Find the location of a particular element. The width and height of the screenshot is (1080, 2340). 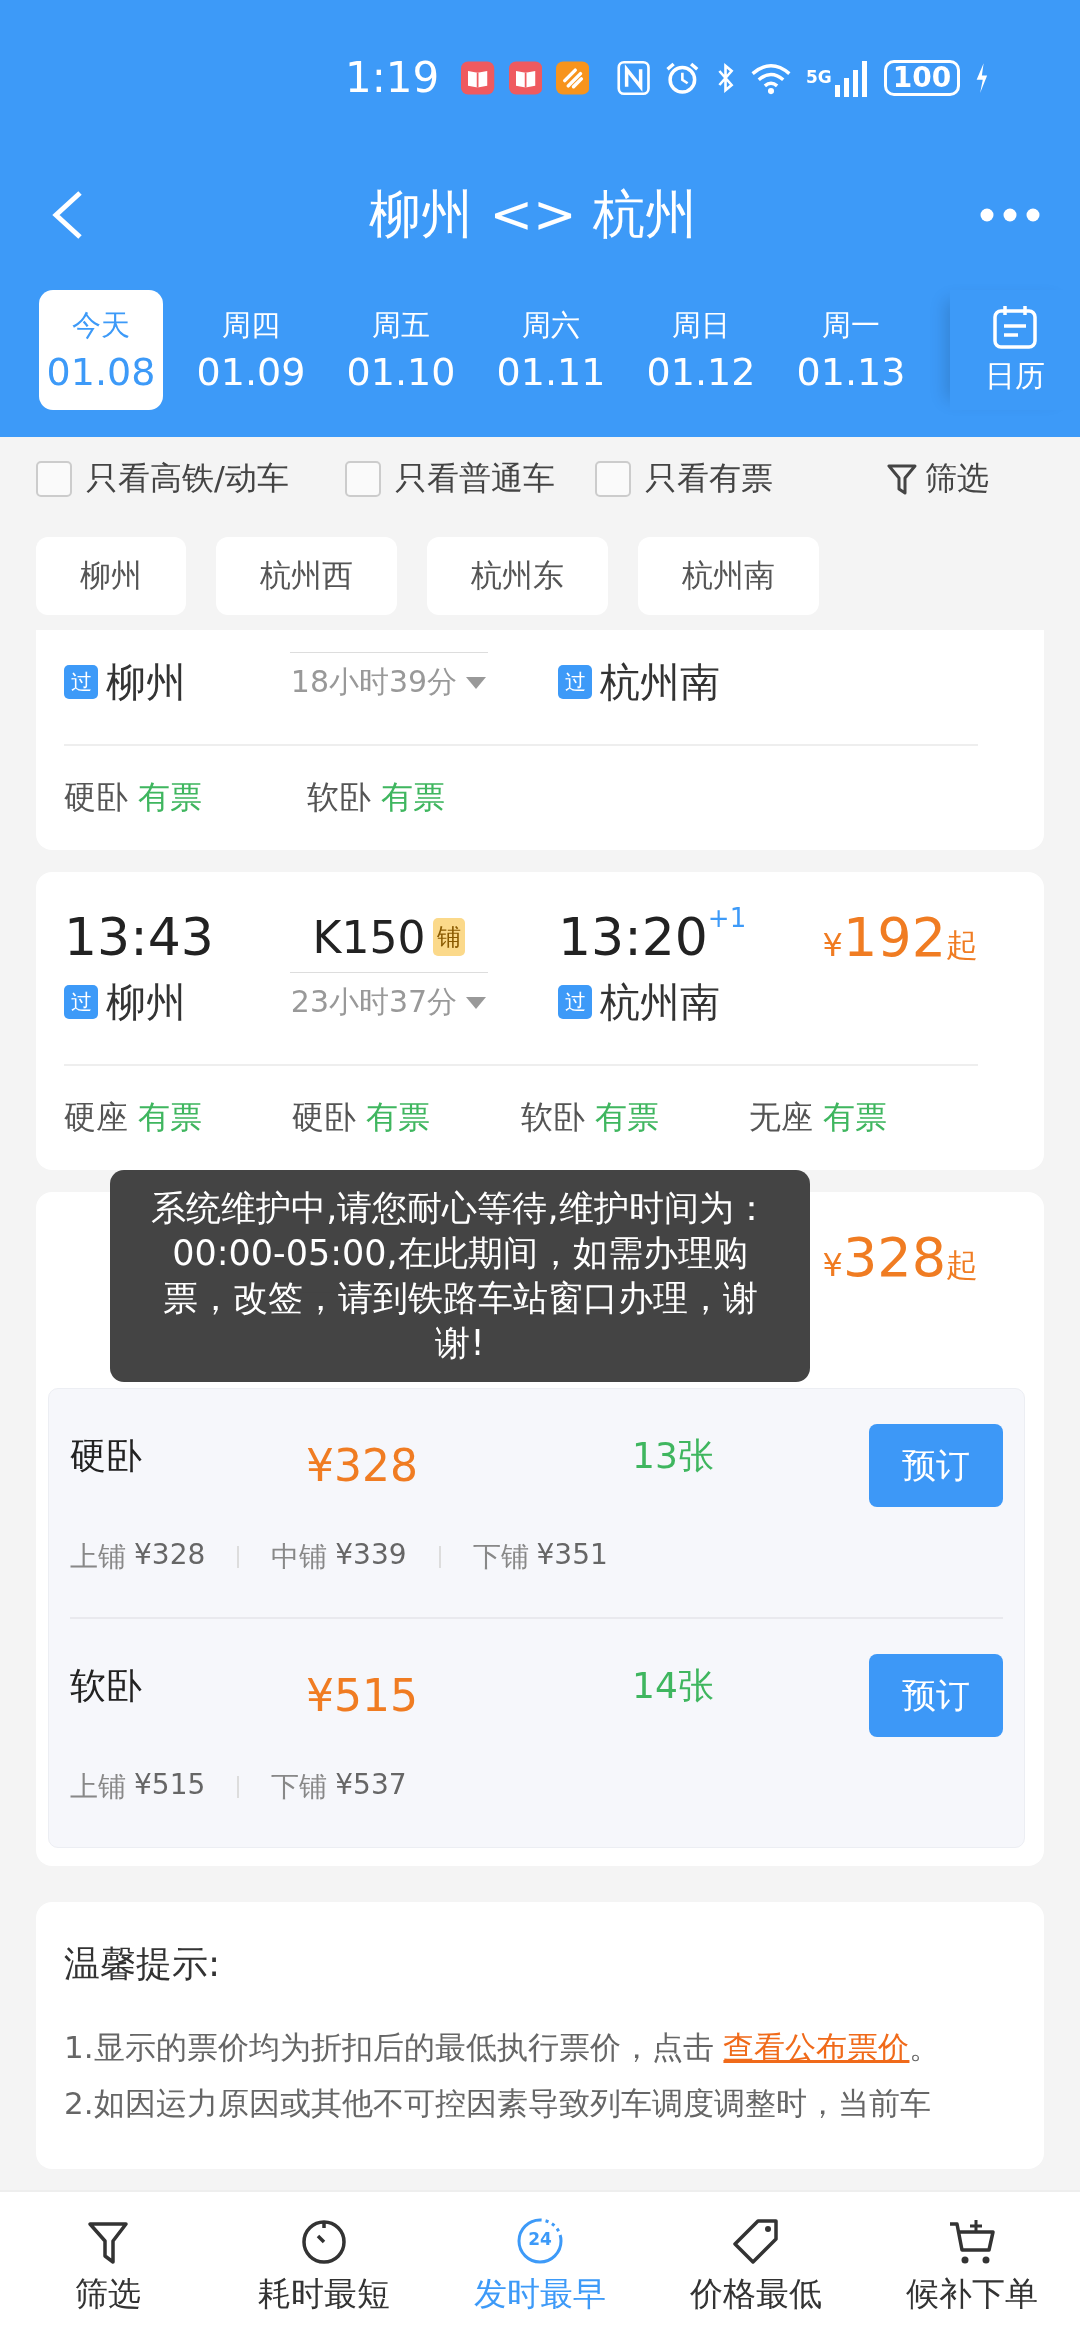

network-label: 5G is located at coordinates (819, 77).